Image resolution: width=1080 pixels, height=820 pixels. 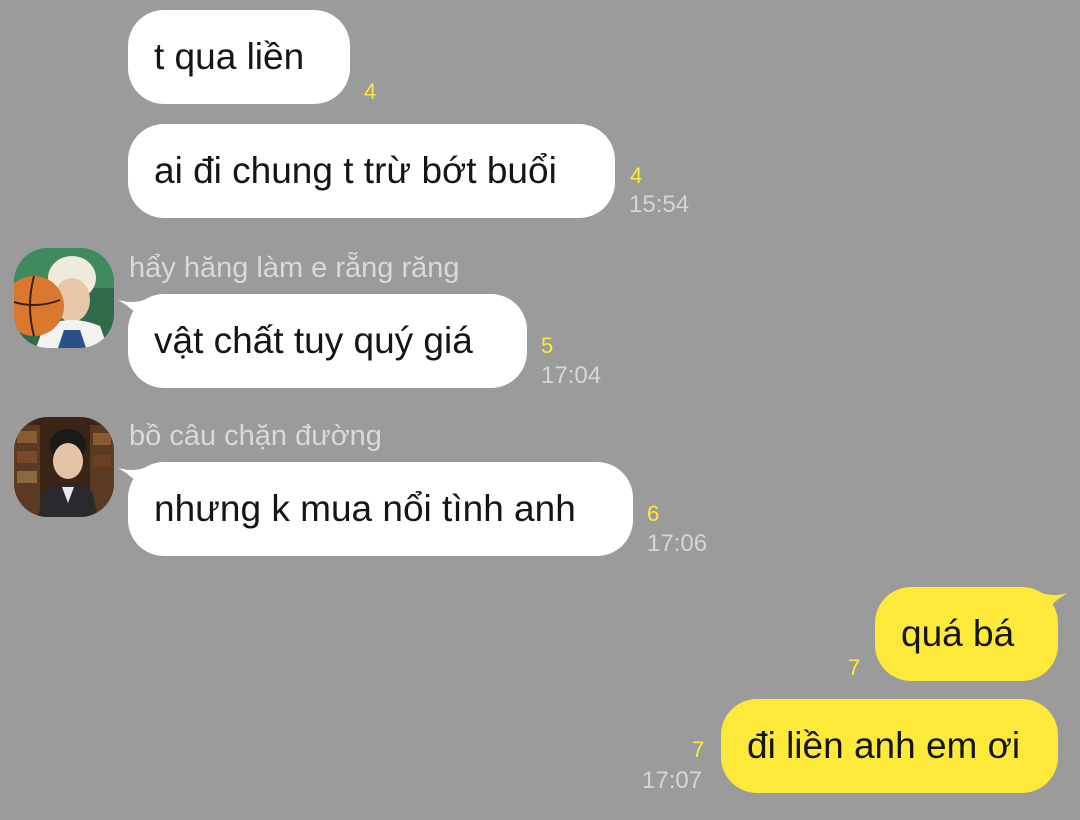 I want to click on sender-name: hẩy hăng làm e rẵng răng, so click(x=294, y=268).